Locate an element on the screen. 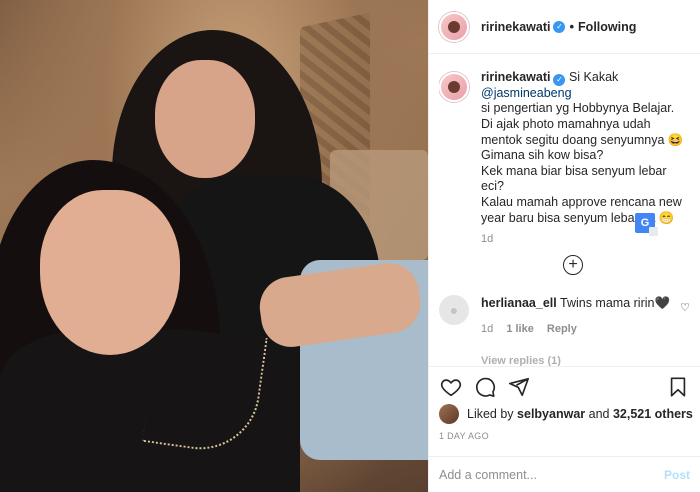  post-date: 1 DAY AGO is located at coordinates (464, 436).